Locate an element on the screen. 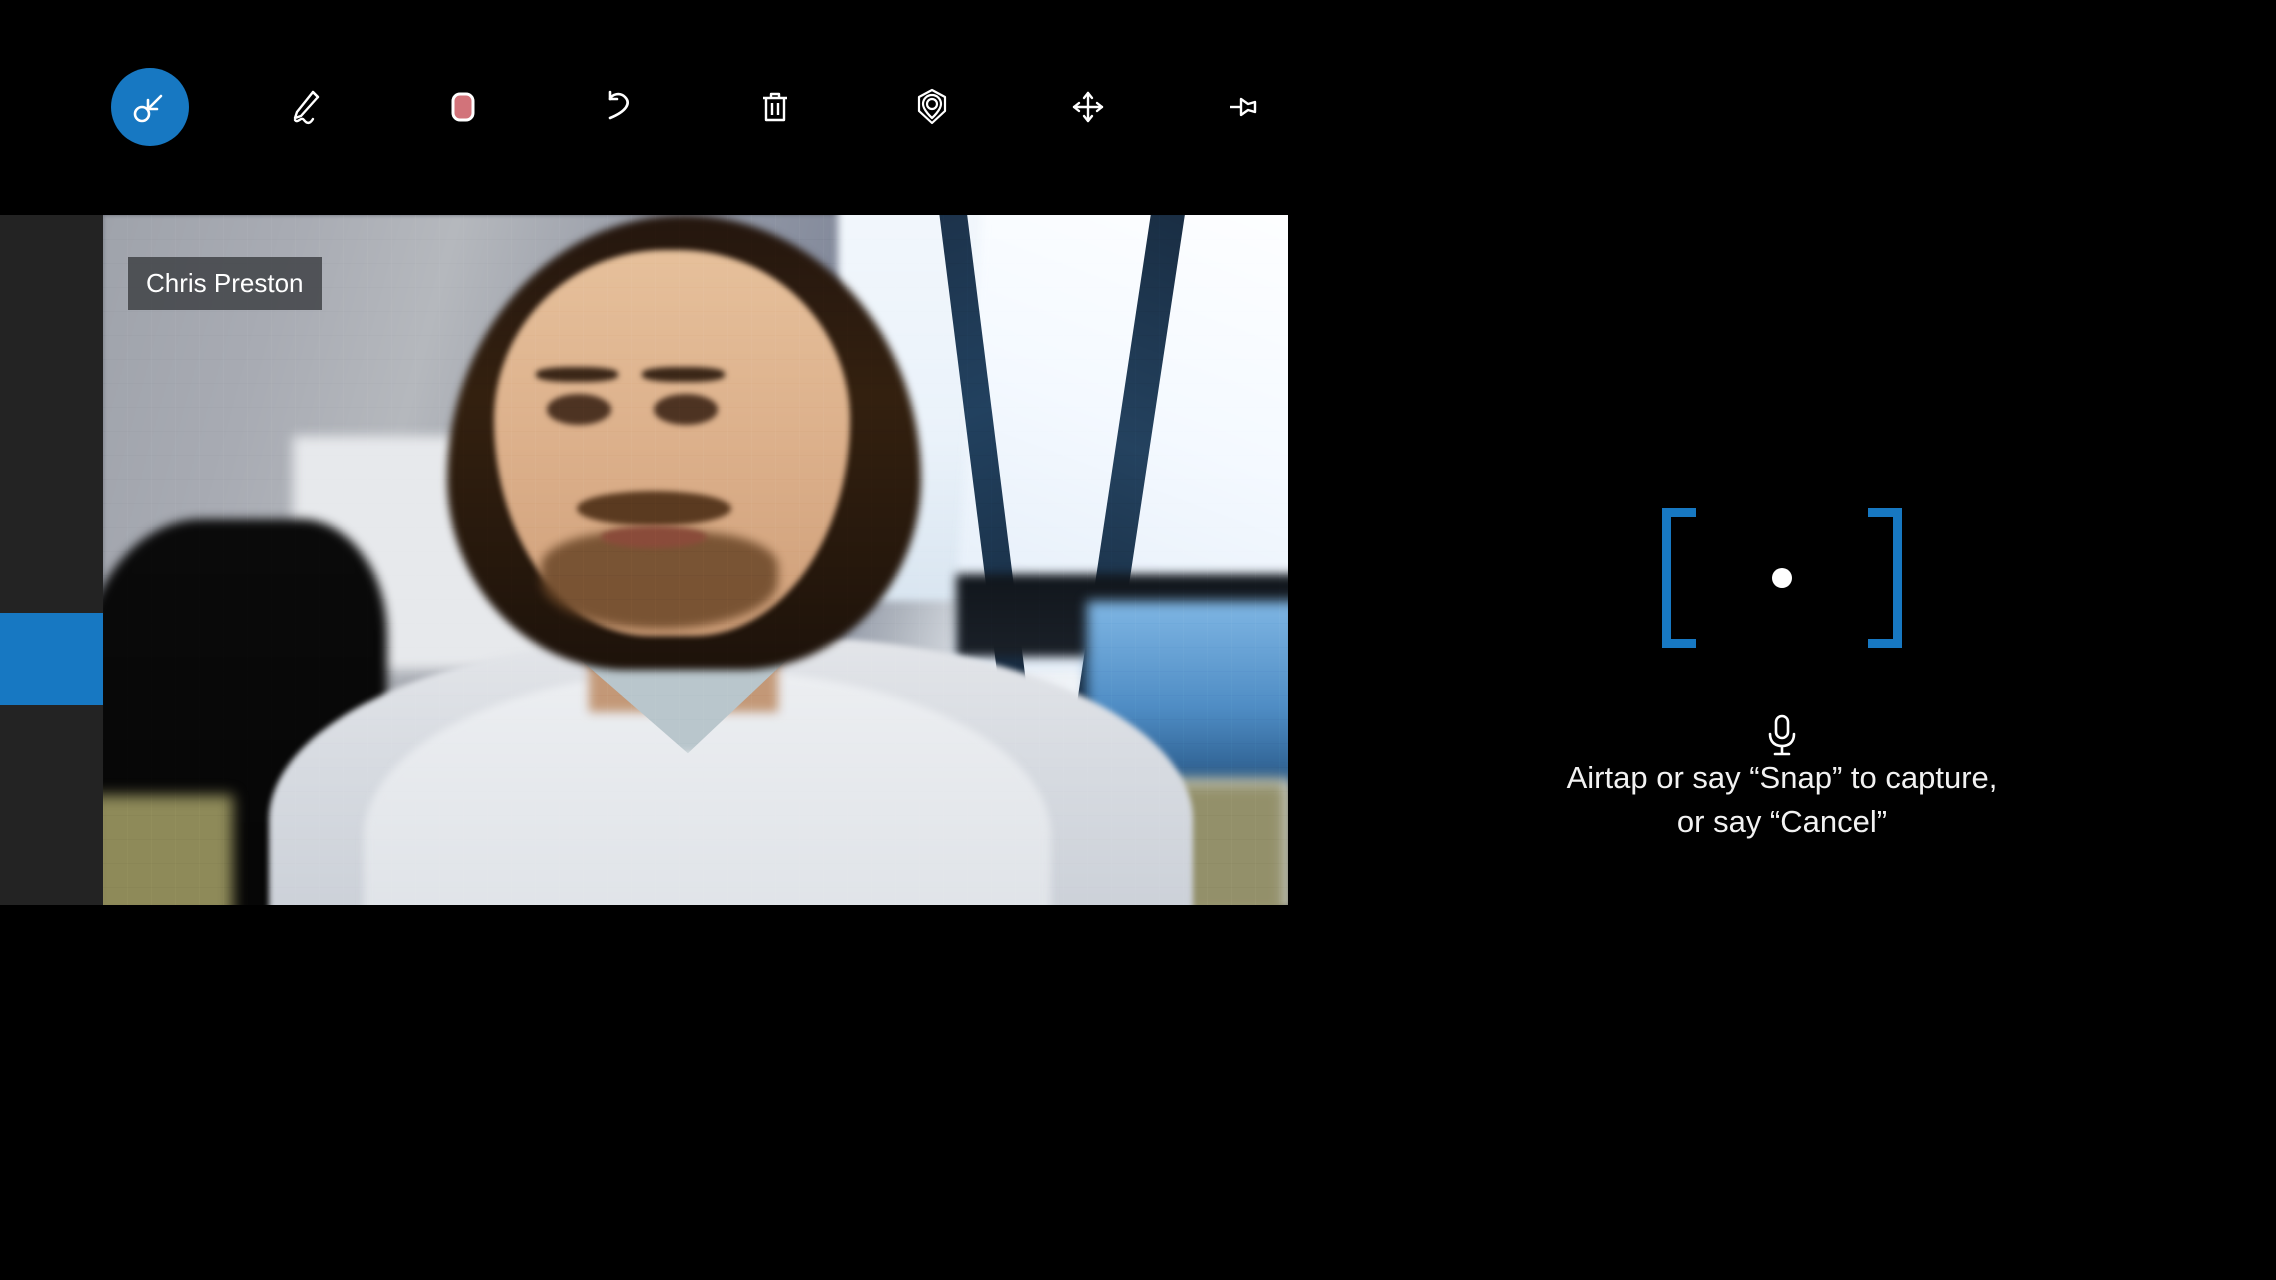 The width and height of the screenshot is (2276, 1280). tool-undo-button is located at coordinates (619, 107).